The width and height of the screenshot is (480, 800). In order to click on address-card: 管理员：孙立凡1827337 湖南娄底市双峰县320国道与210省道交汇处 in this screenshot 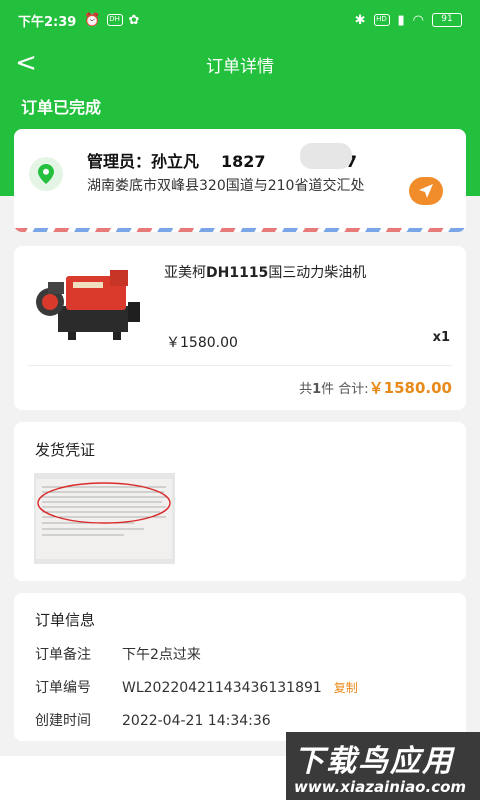, I will do `click(240, 180)`.